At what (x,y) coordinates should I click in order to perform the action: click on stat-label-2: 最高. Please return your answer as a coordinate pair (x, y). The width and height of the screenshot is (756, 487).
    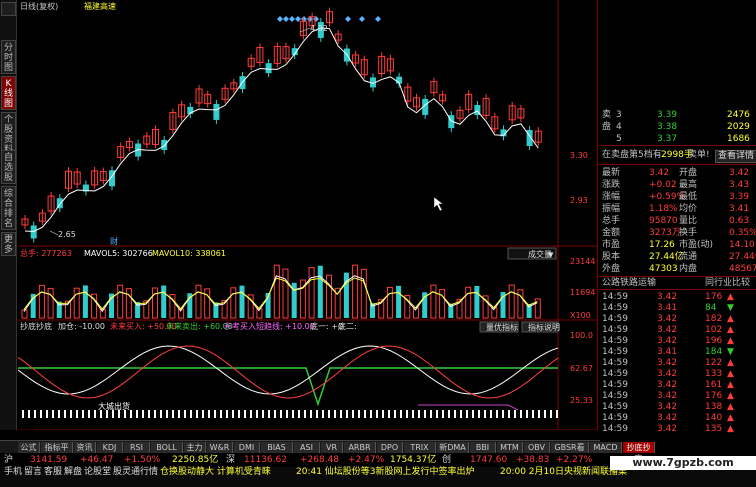
    Looking at the image, I should click on (688, 185).